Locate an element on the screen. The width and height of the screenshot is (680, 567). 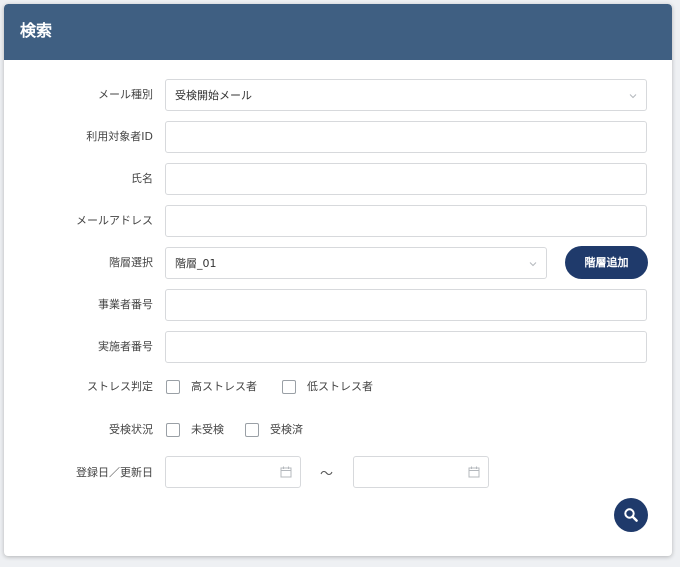
not-examined-option: 未受検 is located at coordinates (195, 430).